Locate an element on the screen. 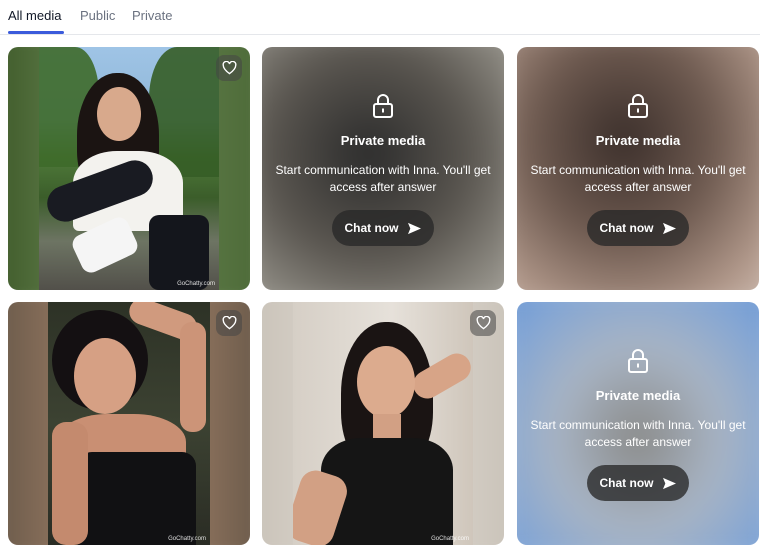 The width and height of the screenshot is (768, 549). active-tab-indicator is located at coordinates (36, 32).